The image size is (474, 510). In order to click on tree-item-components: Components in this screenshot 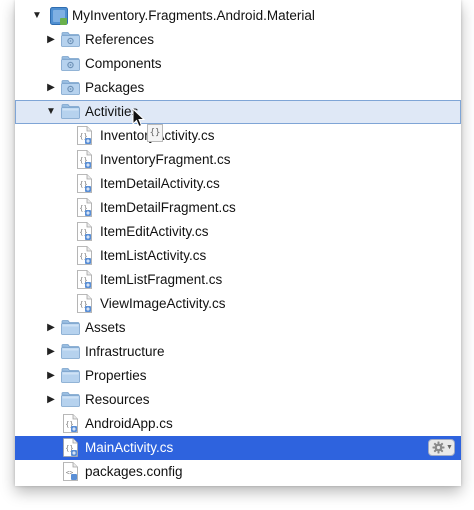, I will do `click(238, 64)`.